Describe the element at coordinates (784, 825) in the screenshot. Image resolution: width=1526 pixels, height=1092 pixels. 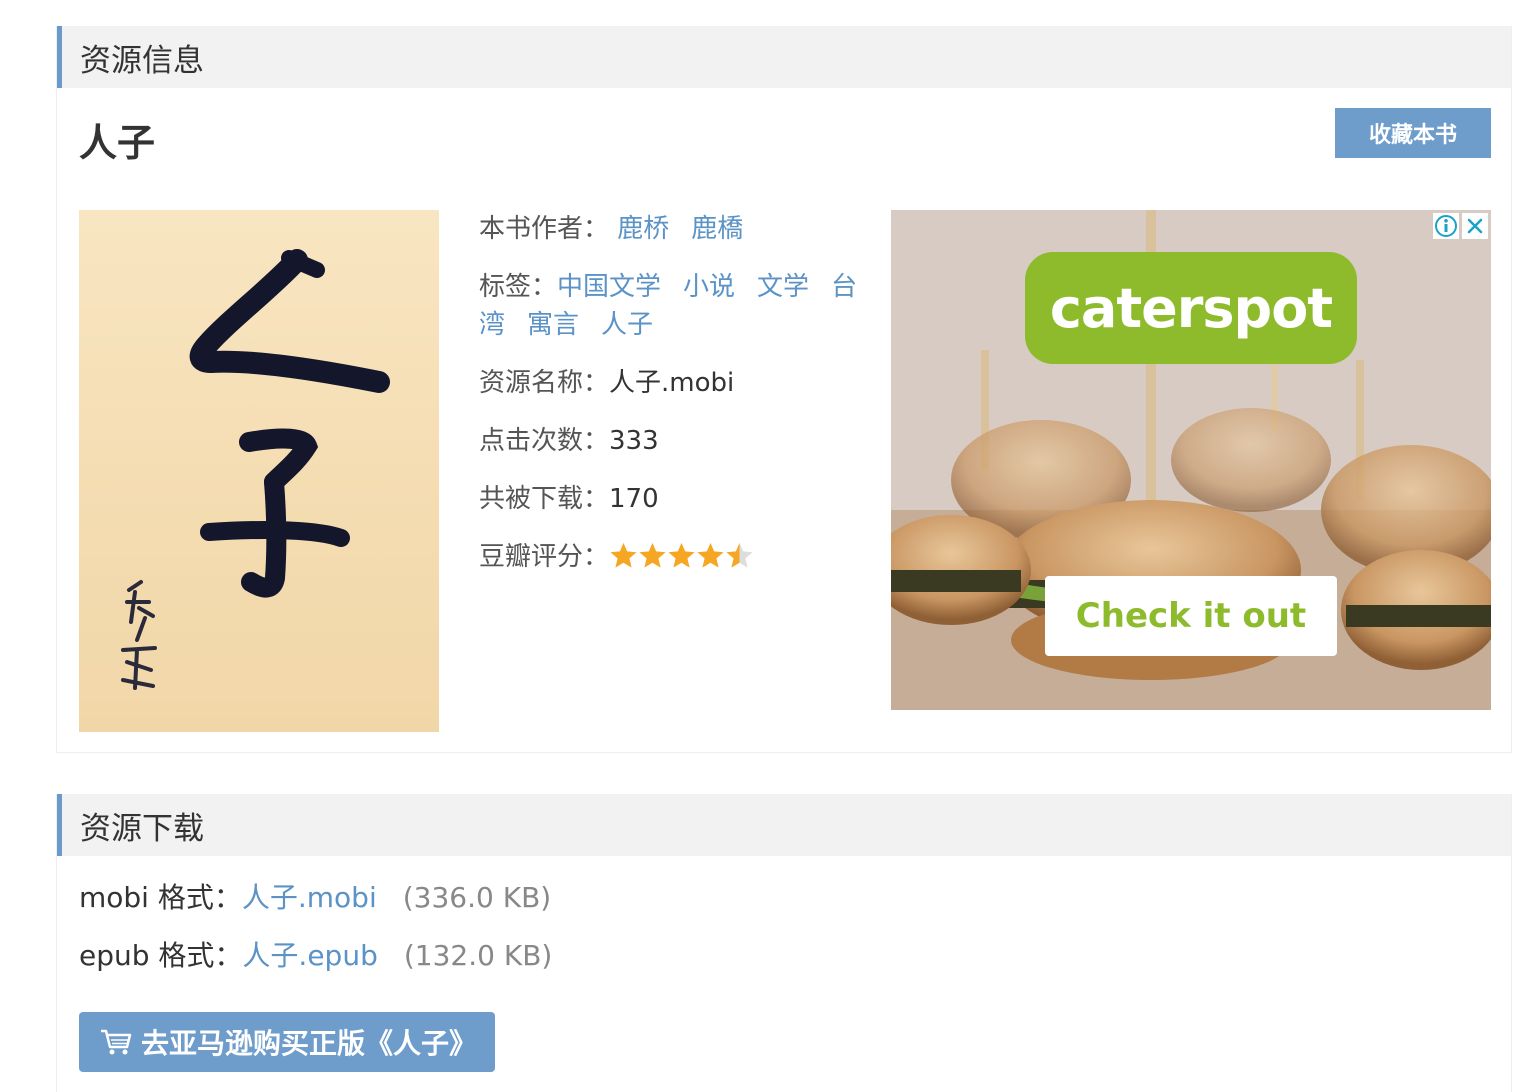
I see `resource-download-header: 资源下载` at that location.